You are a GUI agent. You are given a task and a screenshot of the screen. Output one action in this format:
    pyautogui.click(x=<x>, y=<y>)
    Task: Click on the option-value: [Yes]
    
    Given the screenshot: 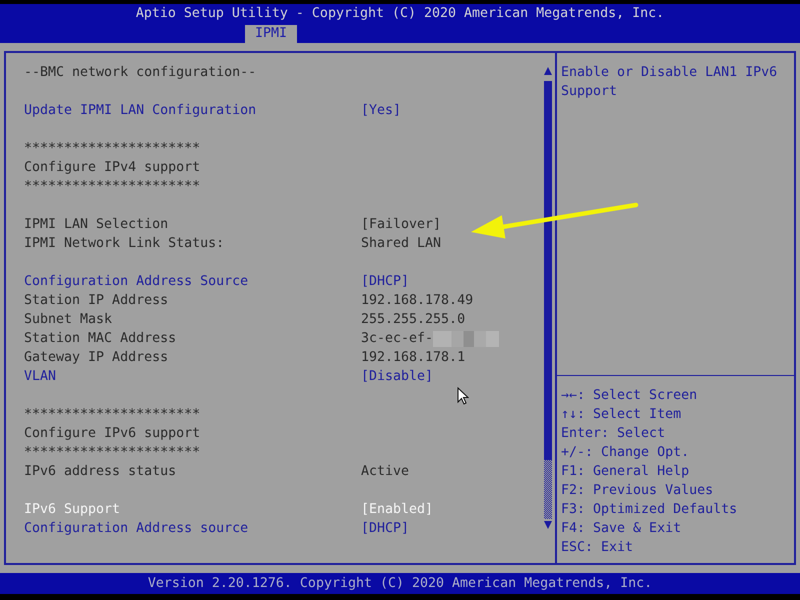 What is the action you would take?
    pyautogui.click(x=381, y=110)
    